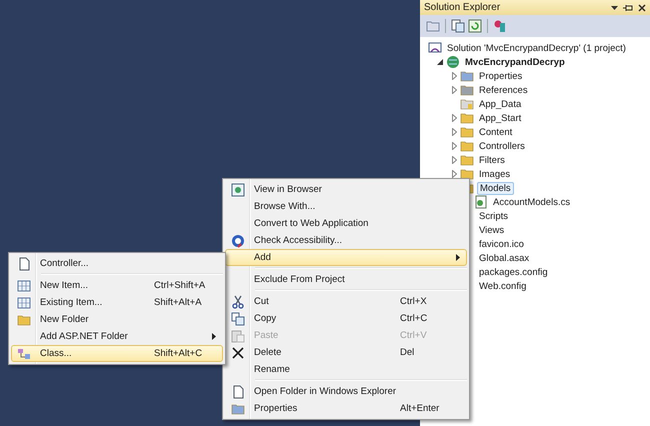  Describe the element at coordinates (494, 174) in the screenshot. I see `tree-item: Images` at that location.